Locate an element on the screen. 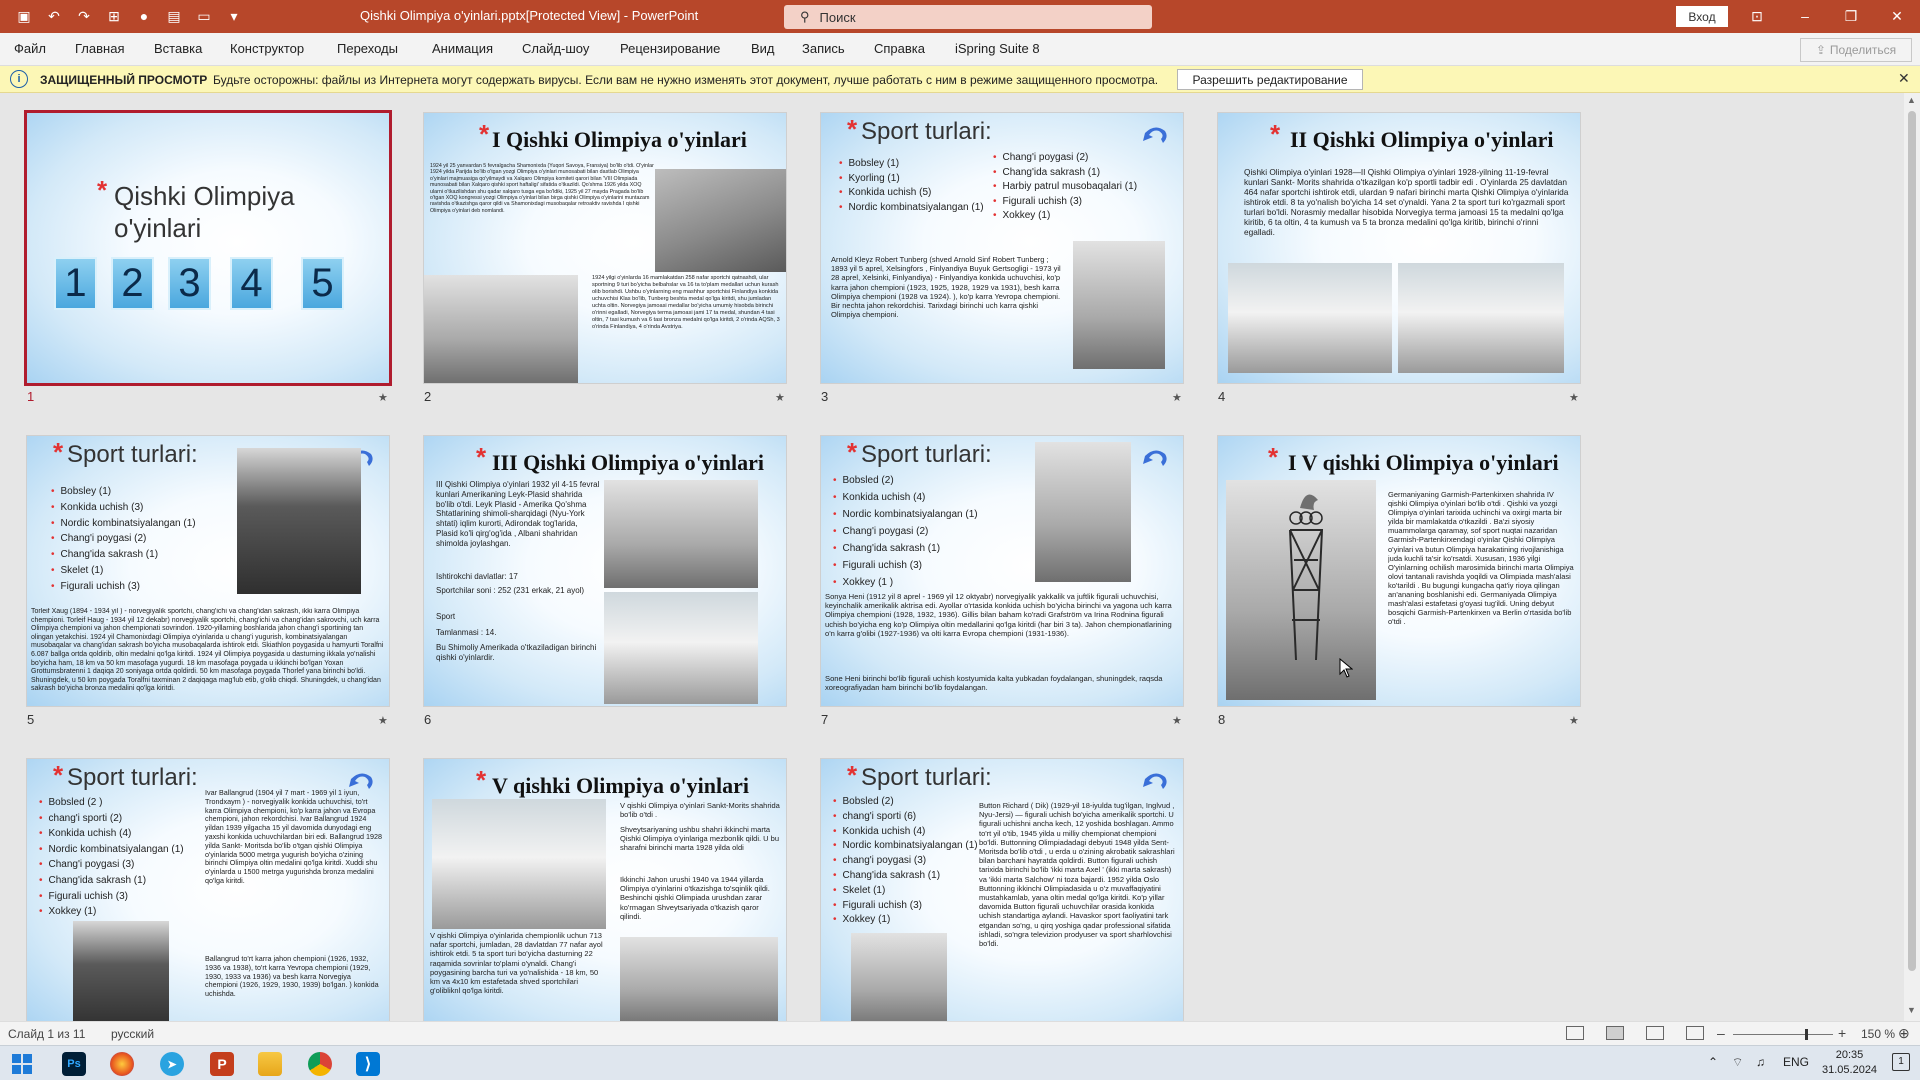 This screenshot has height=1080, width=1920. tab-review: Рецензирование is located at coordinates (670, 48).